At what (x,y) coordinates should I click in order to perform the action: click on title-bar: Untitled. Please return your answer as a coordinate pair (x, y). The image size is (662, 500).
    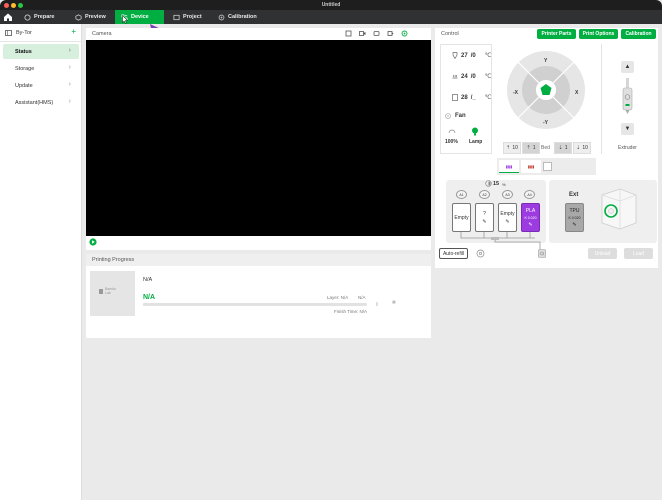
    Looking at the image, I should click on (331, 5).